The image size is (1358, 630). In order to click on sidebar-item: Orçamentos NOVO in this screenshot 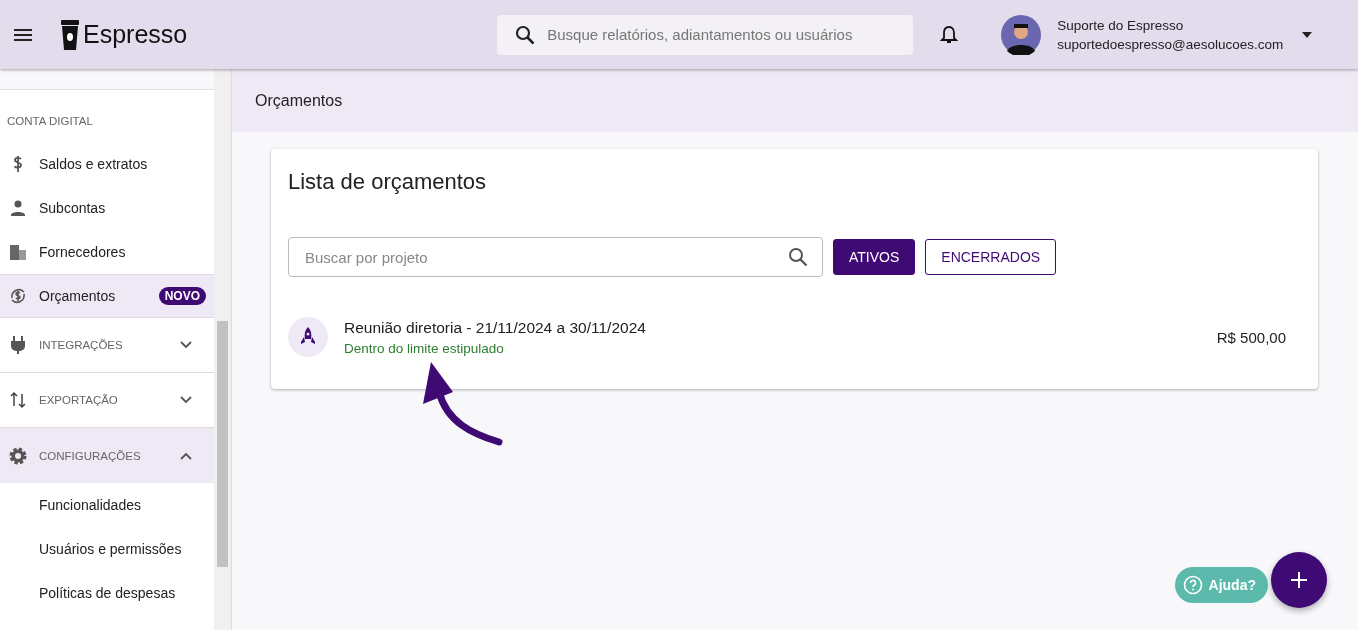, I will do `click(107, 296)`.